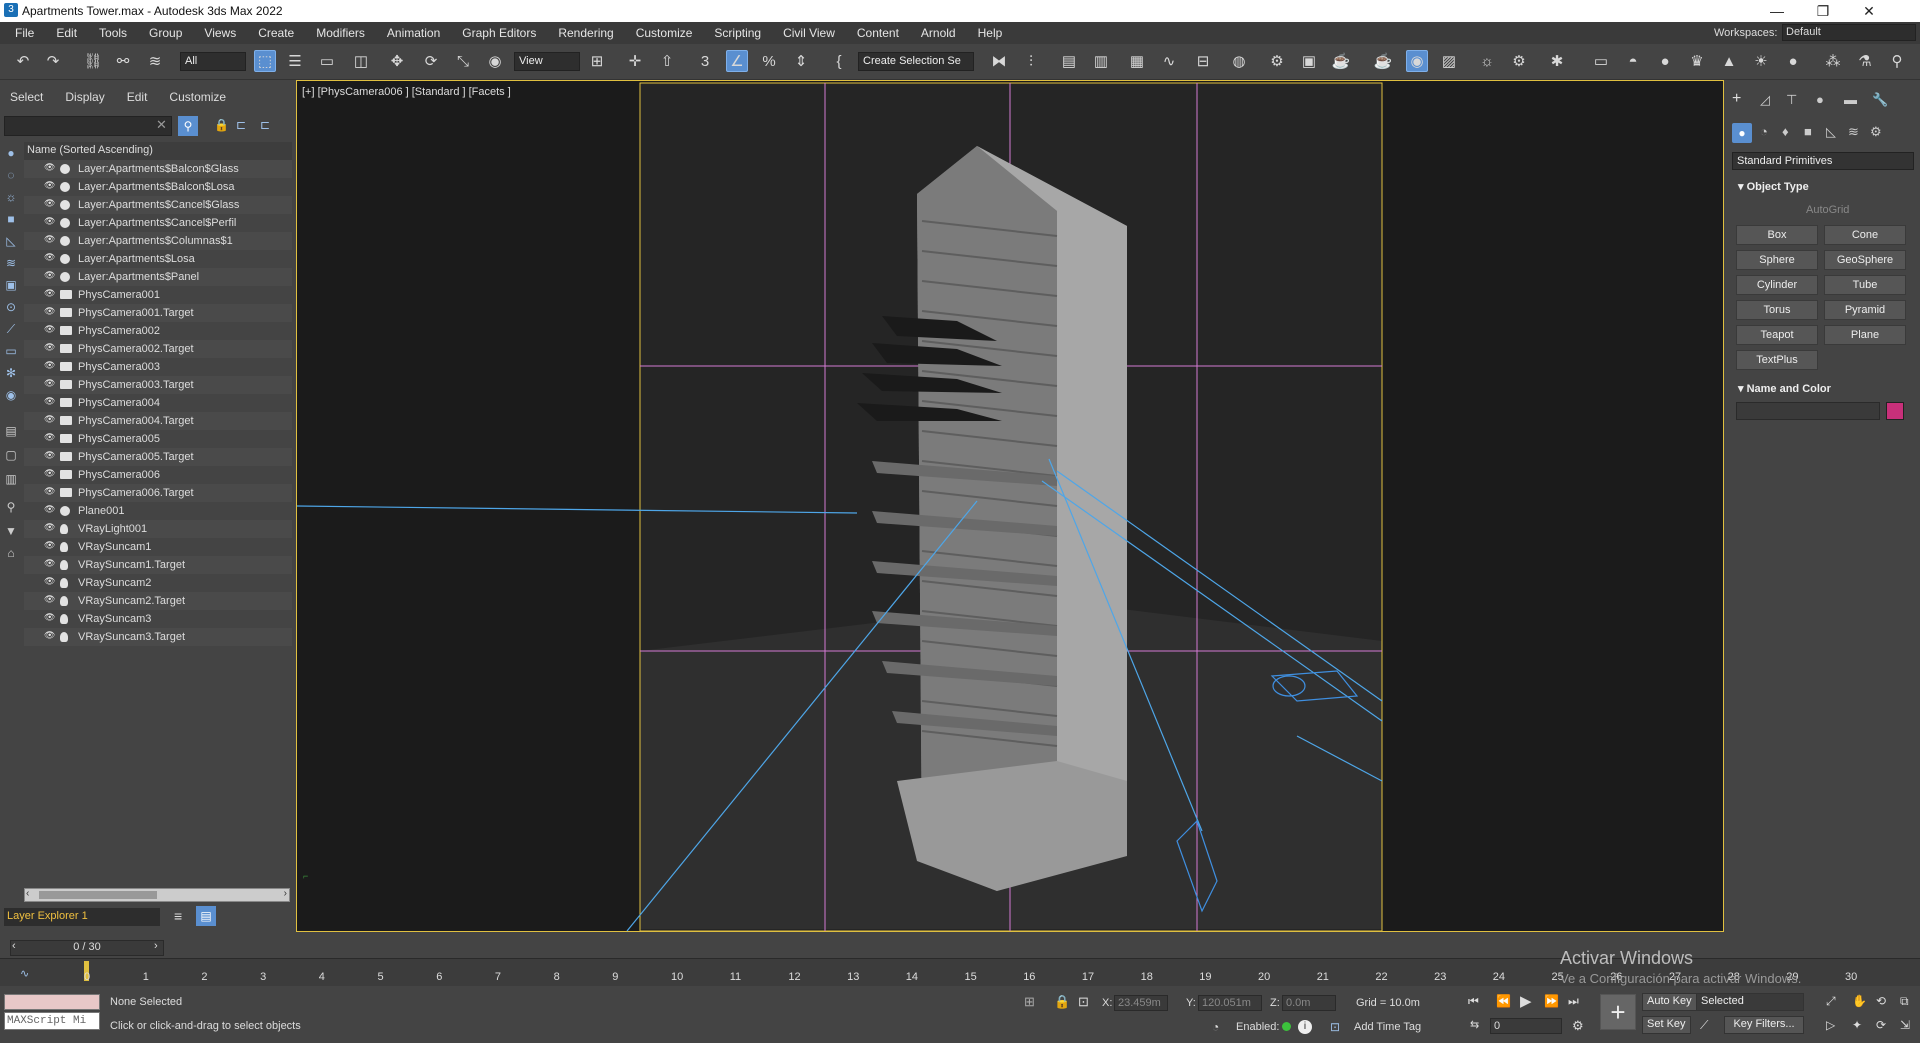 Image resolution: width=1920 pixels, height=1043 pixels. I want to click on utilities-tab-icon: 🔧, so click(1880, 100).